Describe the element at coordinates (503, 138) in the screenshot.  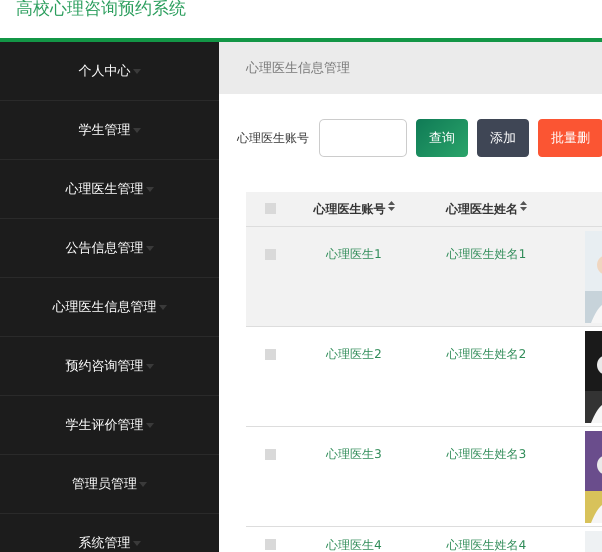
I see `add-button: 添加` at that location.